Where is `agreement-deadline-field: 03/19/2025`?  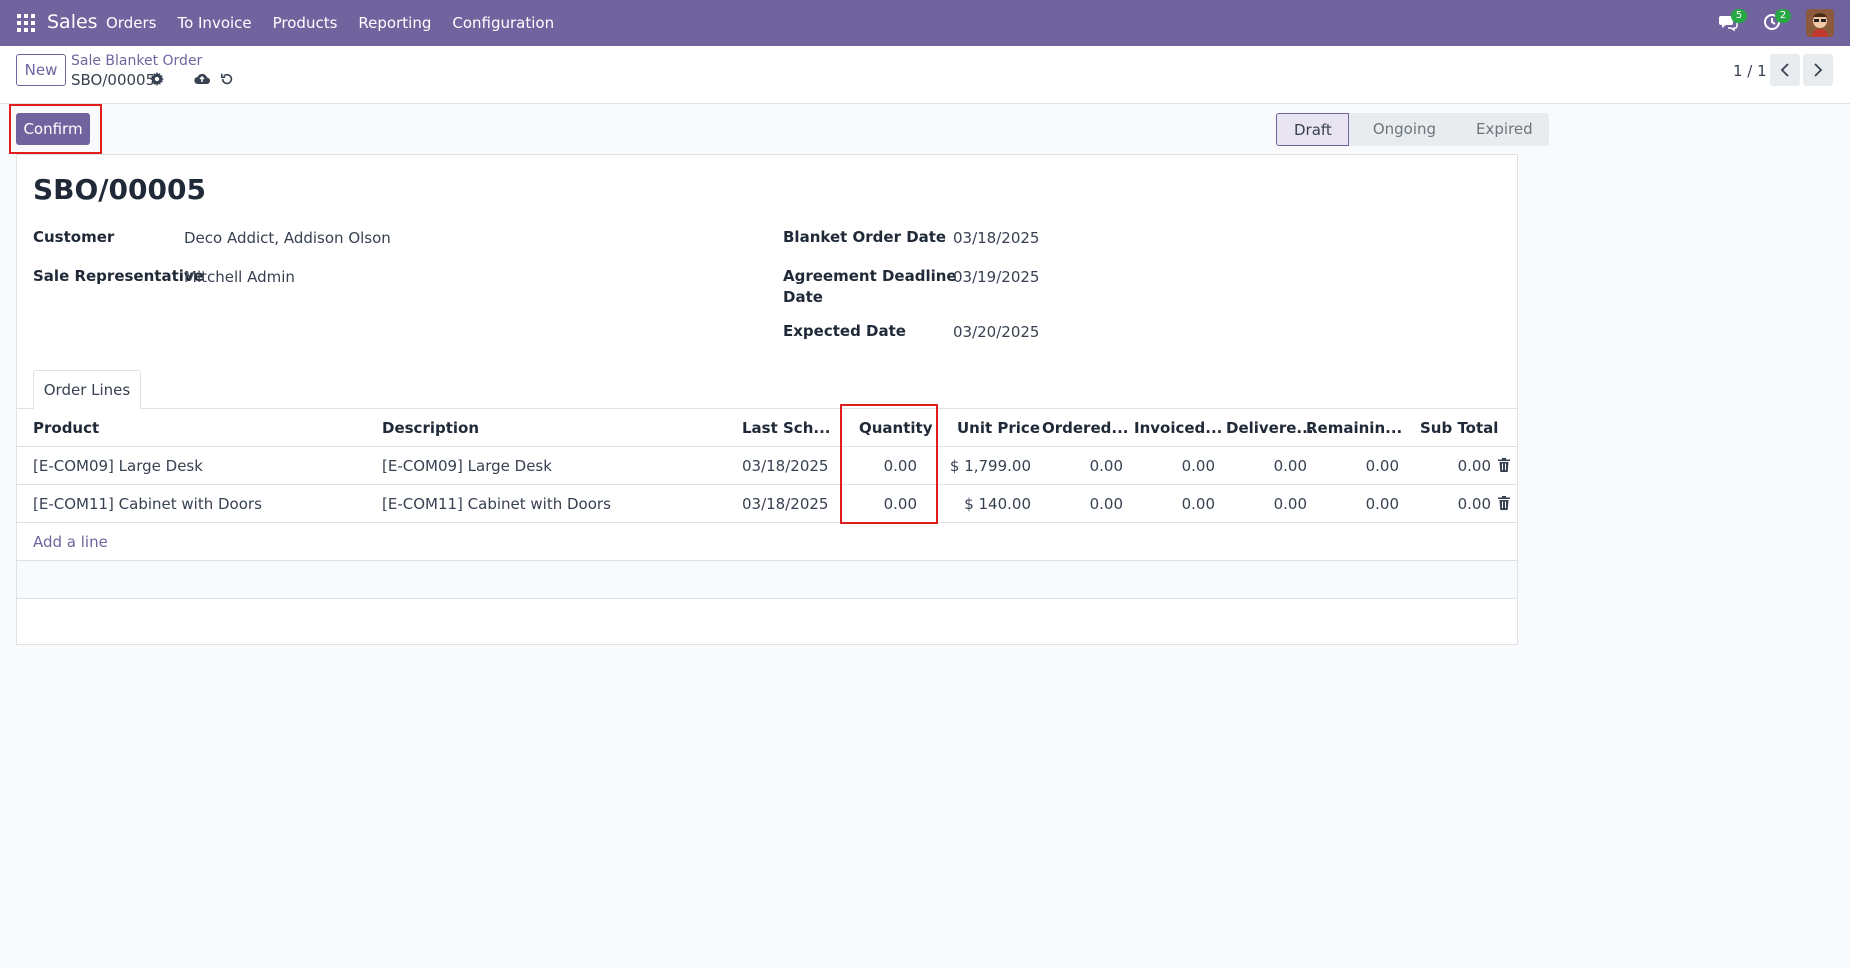
agreement-deadline-field: 03/19/2025 is located at coordinates (996, 277).